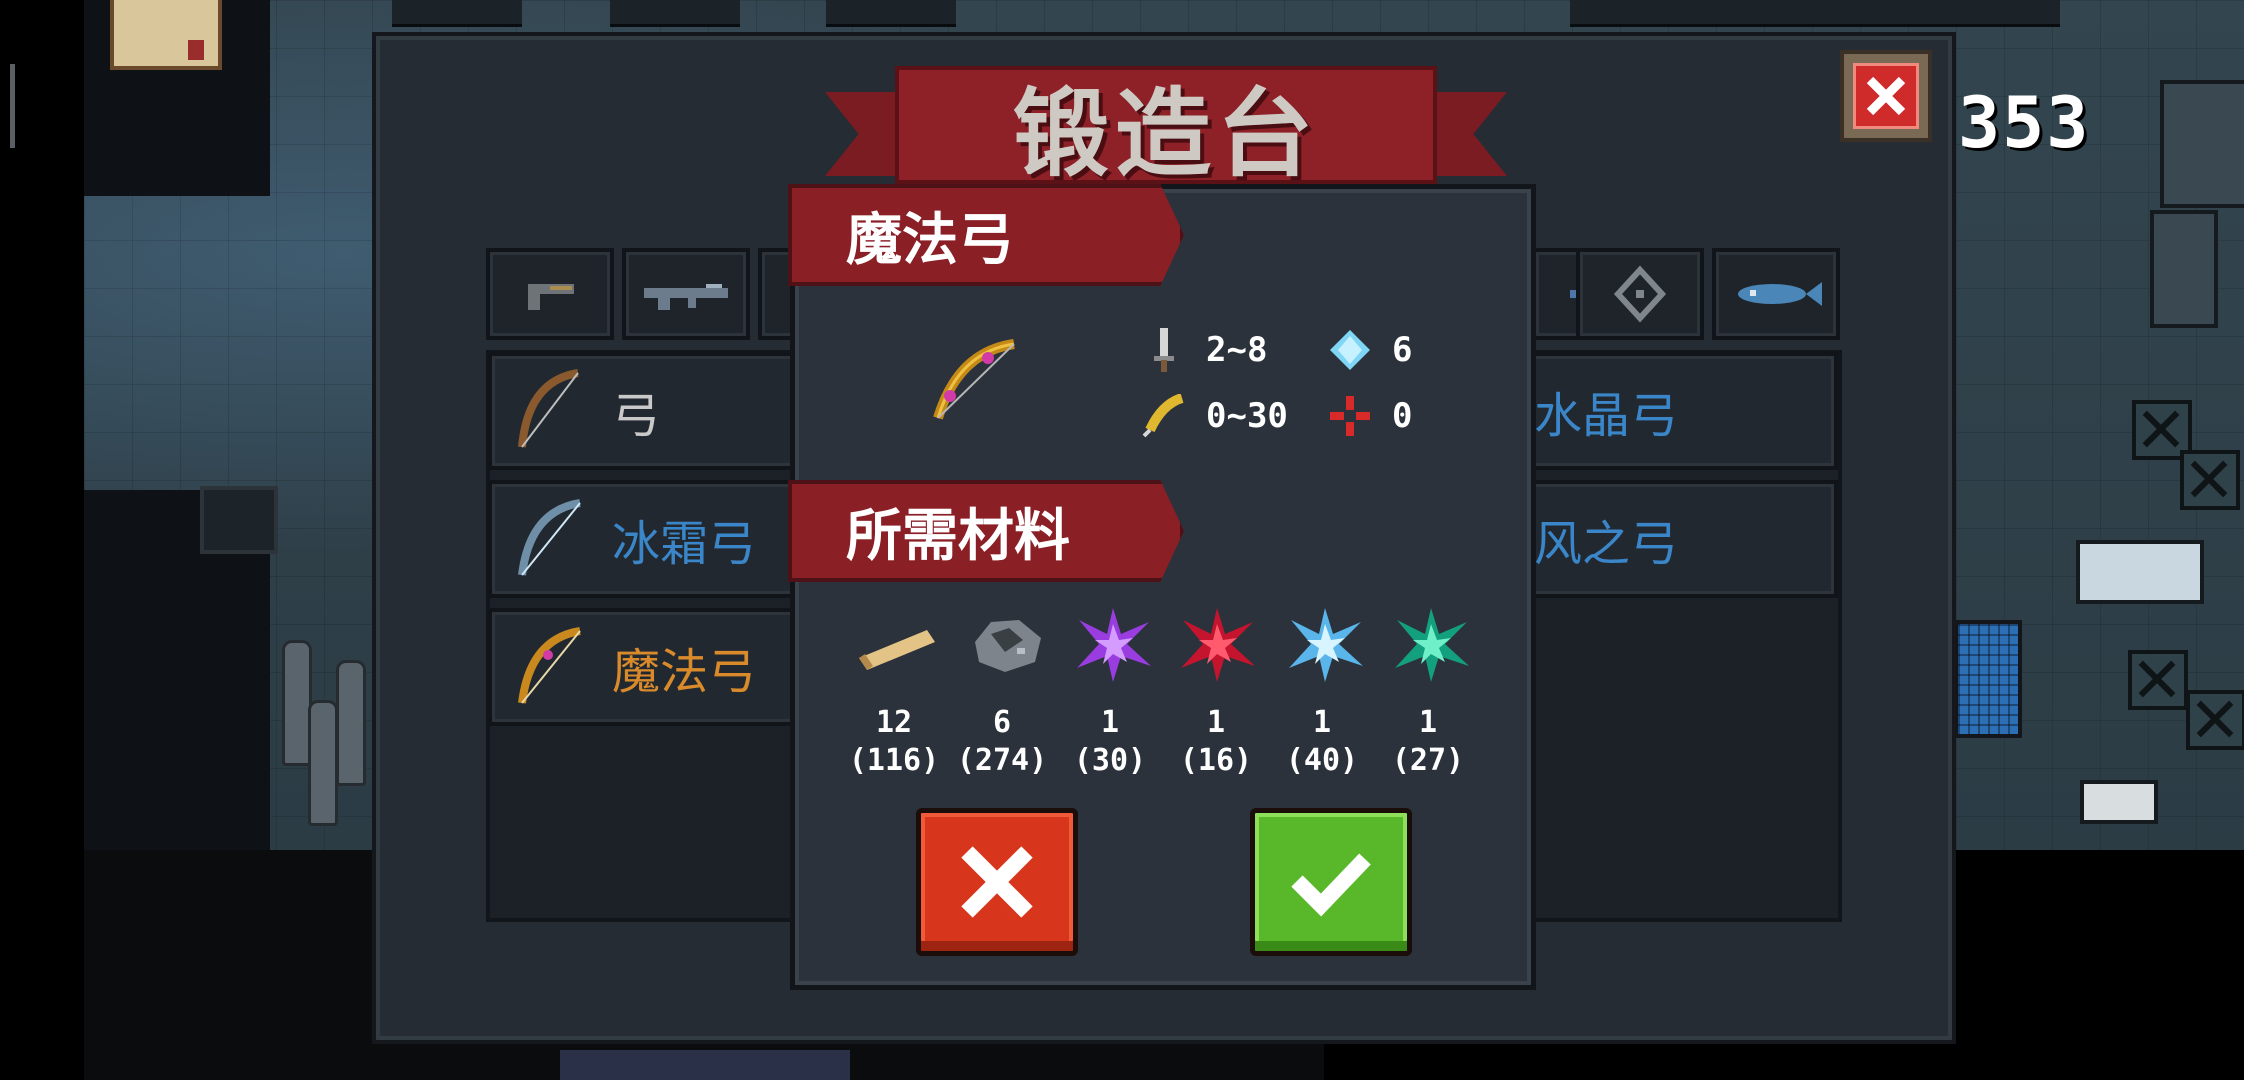 The width and height of the screenshot is (2244, 1080). I want to click on list-item-bow: 弓, so click(648, 411).